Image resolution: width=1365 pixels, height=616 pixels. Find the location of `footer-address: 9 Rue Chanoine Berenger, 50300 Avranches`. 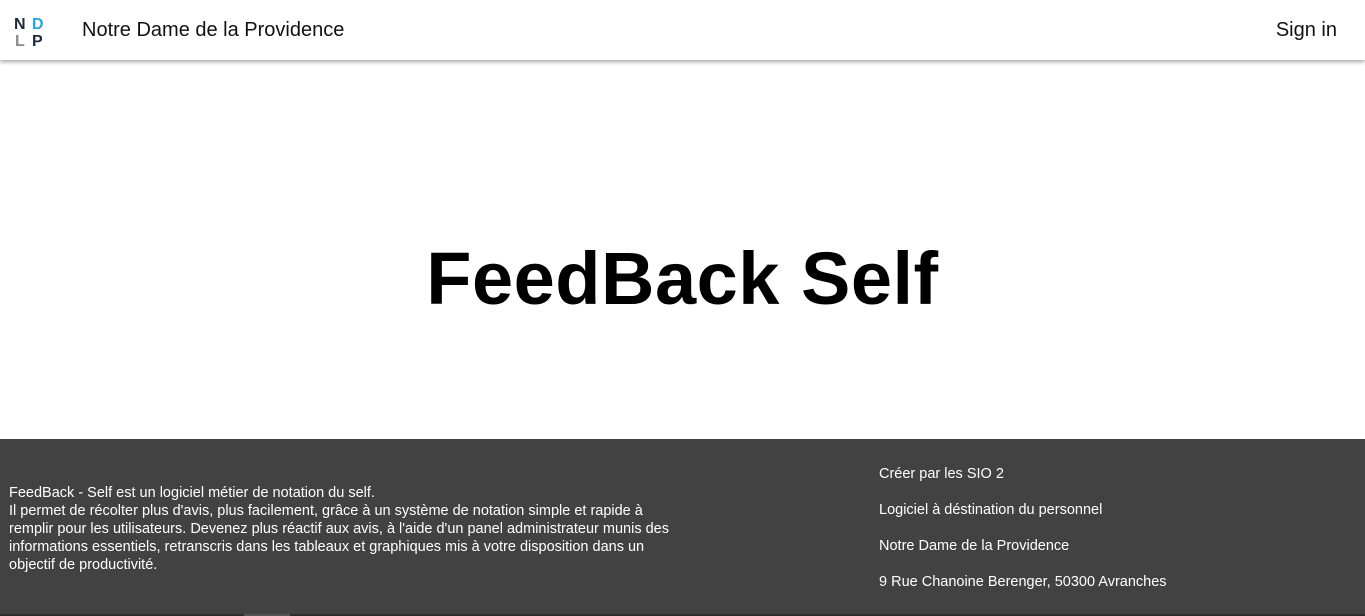

footer-address: 9 Rue Chanoine Berenger, 50300 Avranches is located at coordinates (1023, 582).